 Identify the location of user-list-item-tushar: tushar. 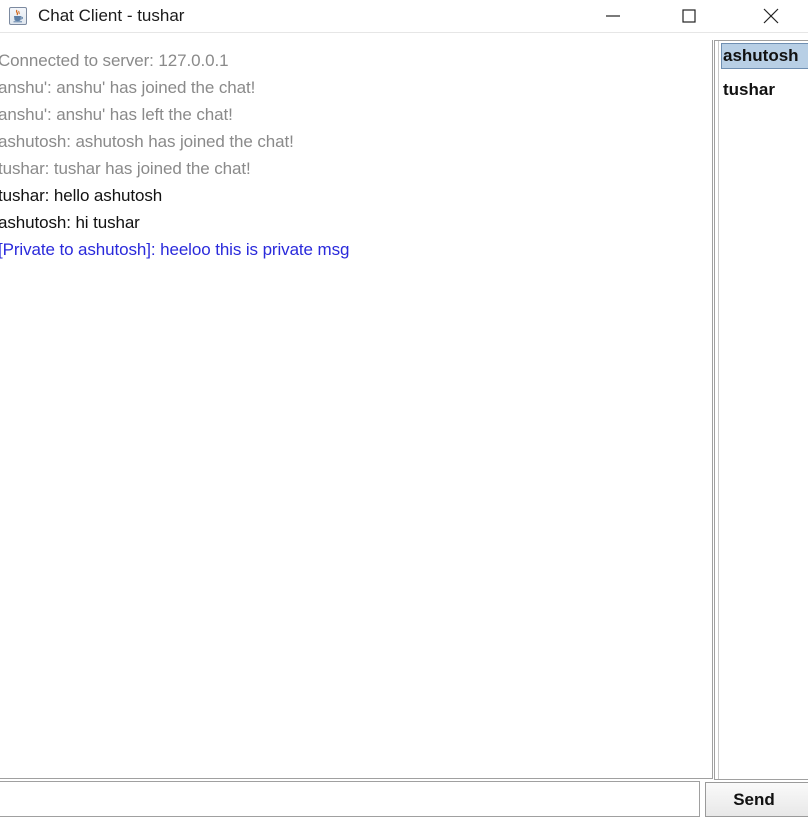
(764, 90).